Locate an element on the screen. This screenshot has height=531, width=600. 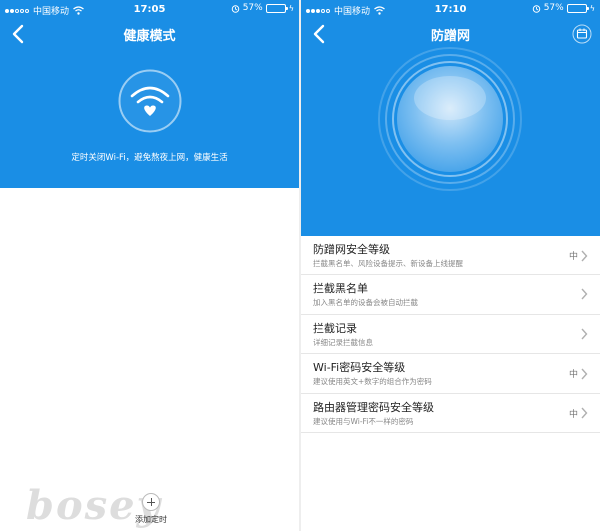
page-title: 健康模式 is located at coordinates (149, 36).